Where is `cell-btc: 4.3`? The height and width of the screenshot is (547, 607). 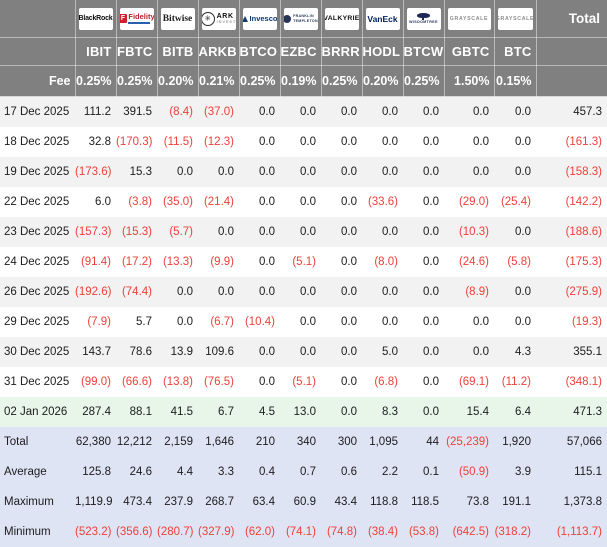 cell-btc: 4.3 is located at coordinates (523, 352).